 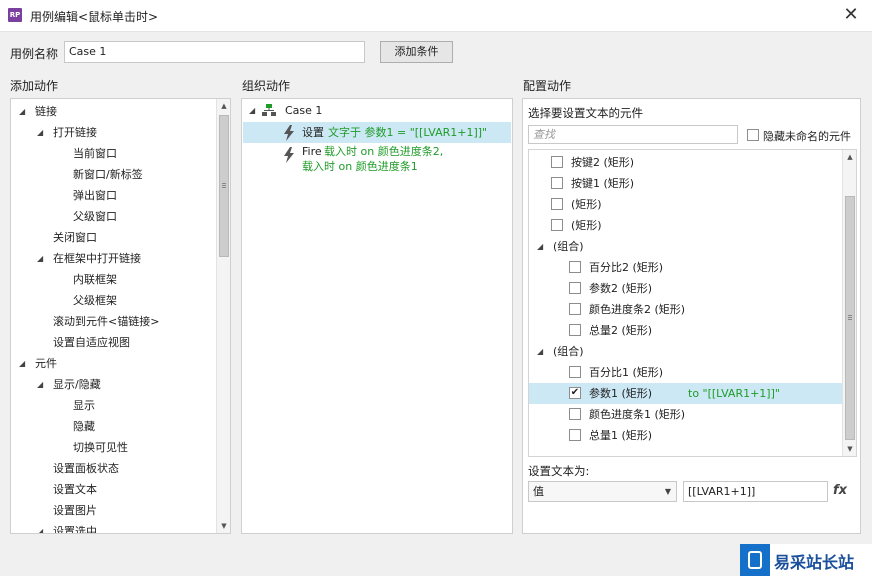 What do you see at coordinates (223, 316) in the screenshot?
I see `actions-scrollbar: ▲ ▼` at bounding box center [223, 316].